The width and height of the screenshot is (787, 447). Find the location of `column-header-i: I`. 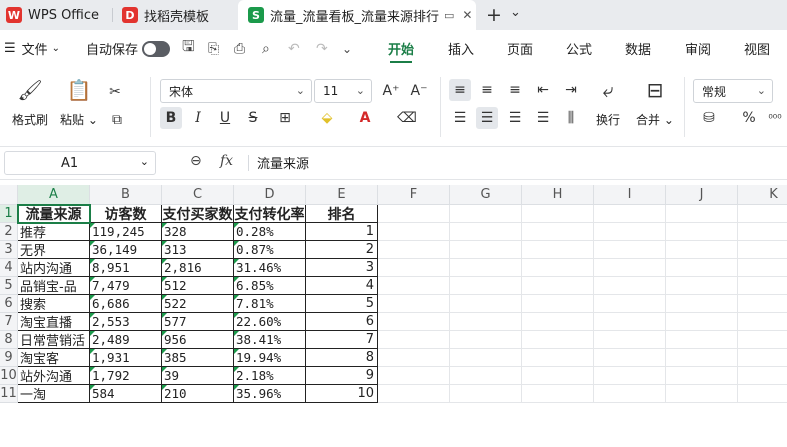

column-header-i: I is located at coordinates (630, 195).